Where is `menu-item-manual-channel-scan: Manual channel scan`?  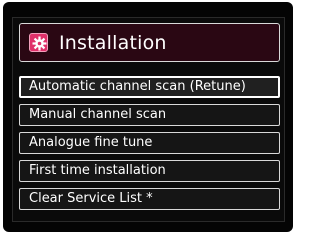
menu-item-manual-channel-scan: Manual channel scan is located at coordinates (149, 115).